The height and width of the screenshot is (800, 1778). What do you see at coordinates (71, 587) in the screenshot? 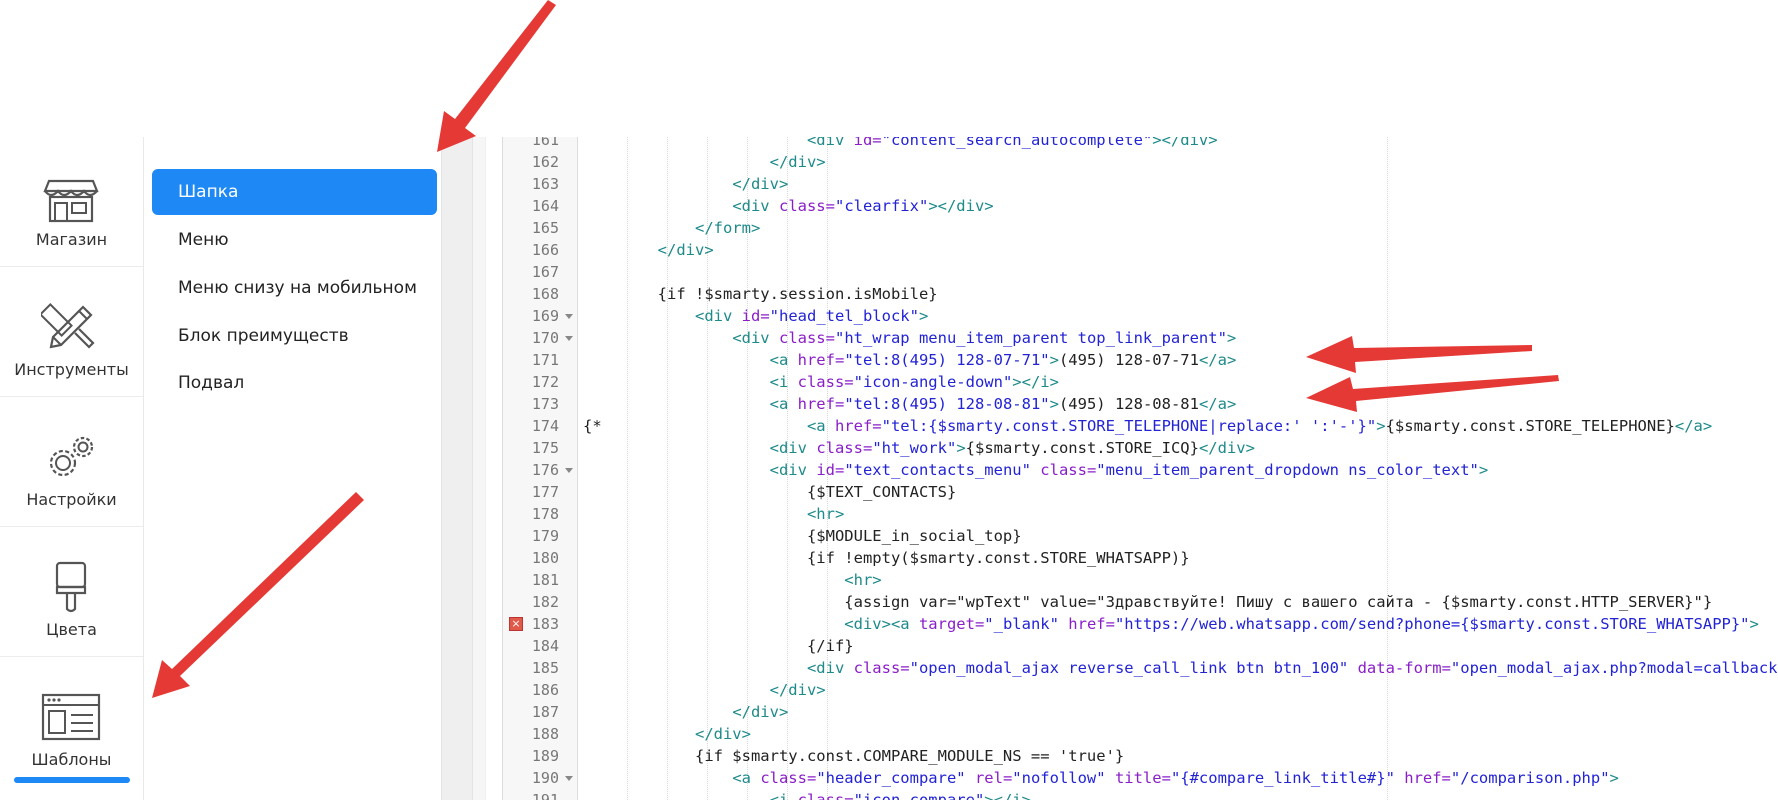
I see `paint-brush-icon` at bounding box center [71, 587].